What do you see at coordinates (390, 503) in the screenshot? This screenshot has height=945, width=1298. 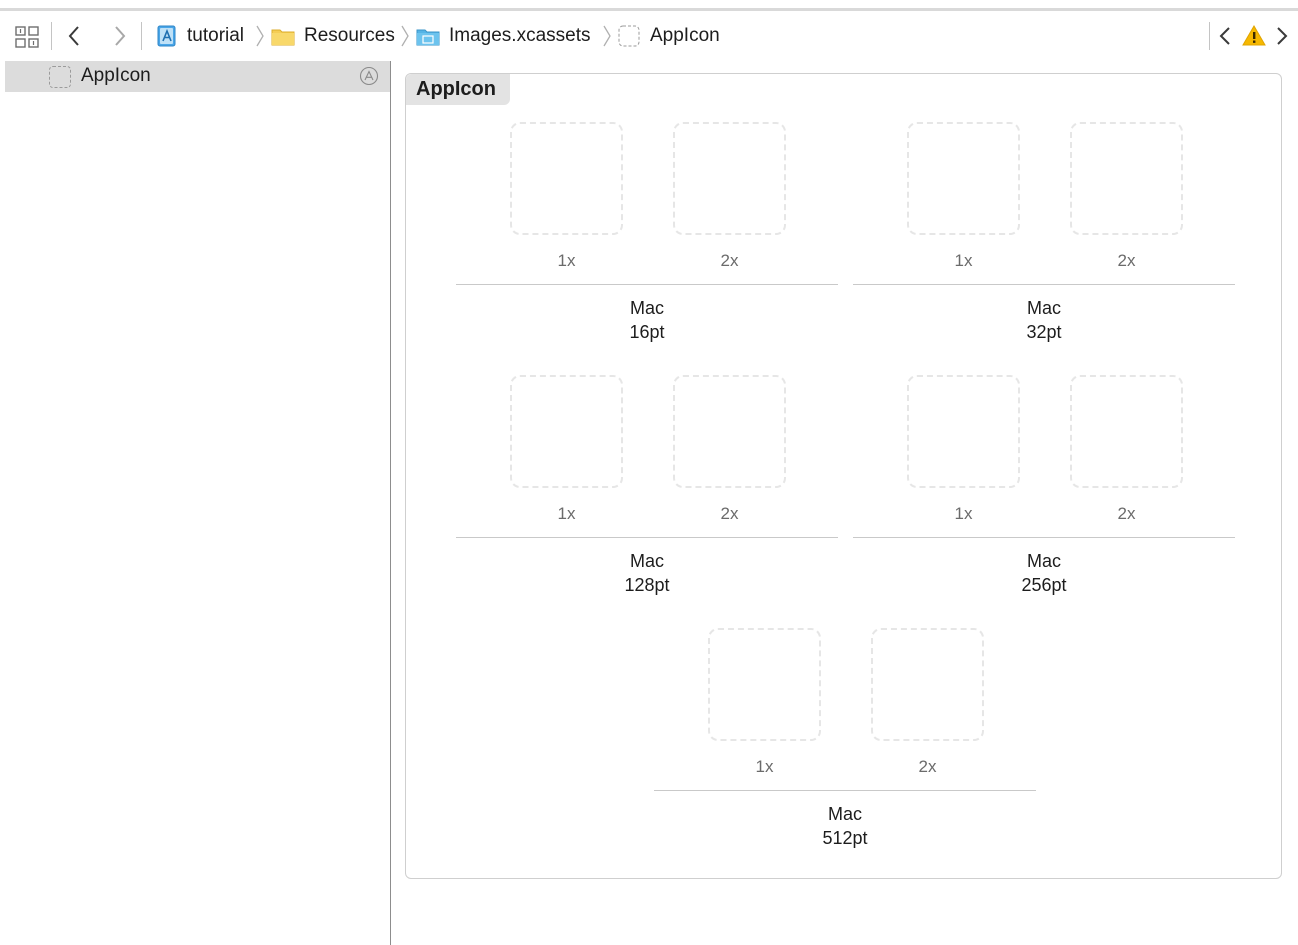 I see `sidebar-divider` at bounding box center [390, 503].